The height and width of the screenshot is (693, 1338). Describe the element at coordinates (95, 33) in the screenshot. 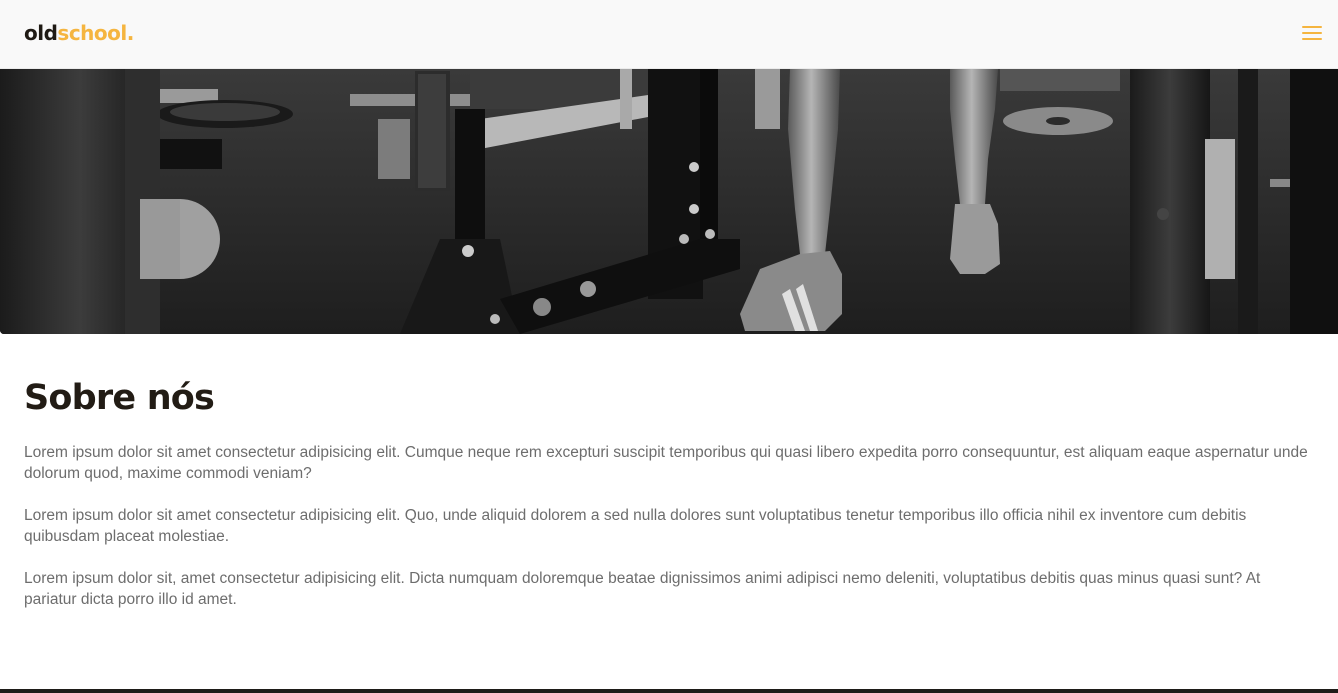

I see `logo-text-school: school.` at that location.